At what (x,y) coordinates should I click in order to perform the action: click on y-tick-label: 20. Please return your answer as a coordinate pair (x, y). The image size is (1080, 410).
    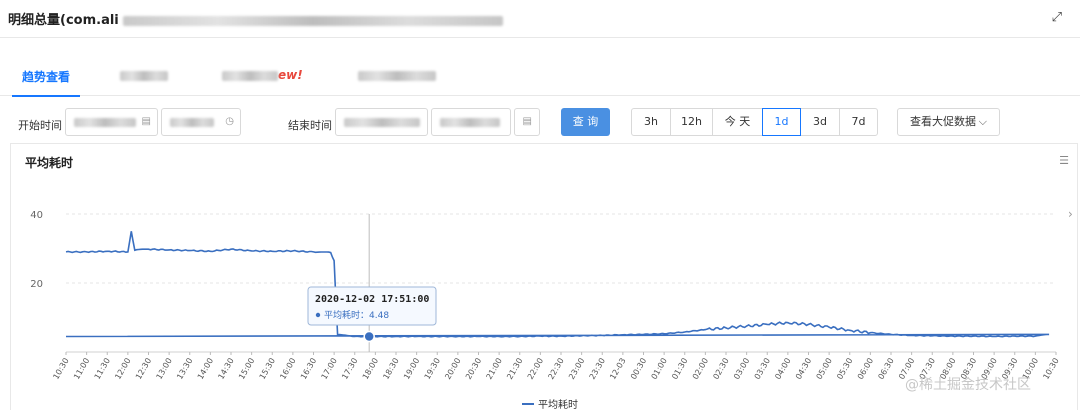
    Looking at the image, I should click on (36, 284).